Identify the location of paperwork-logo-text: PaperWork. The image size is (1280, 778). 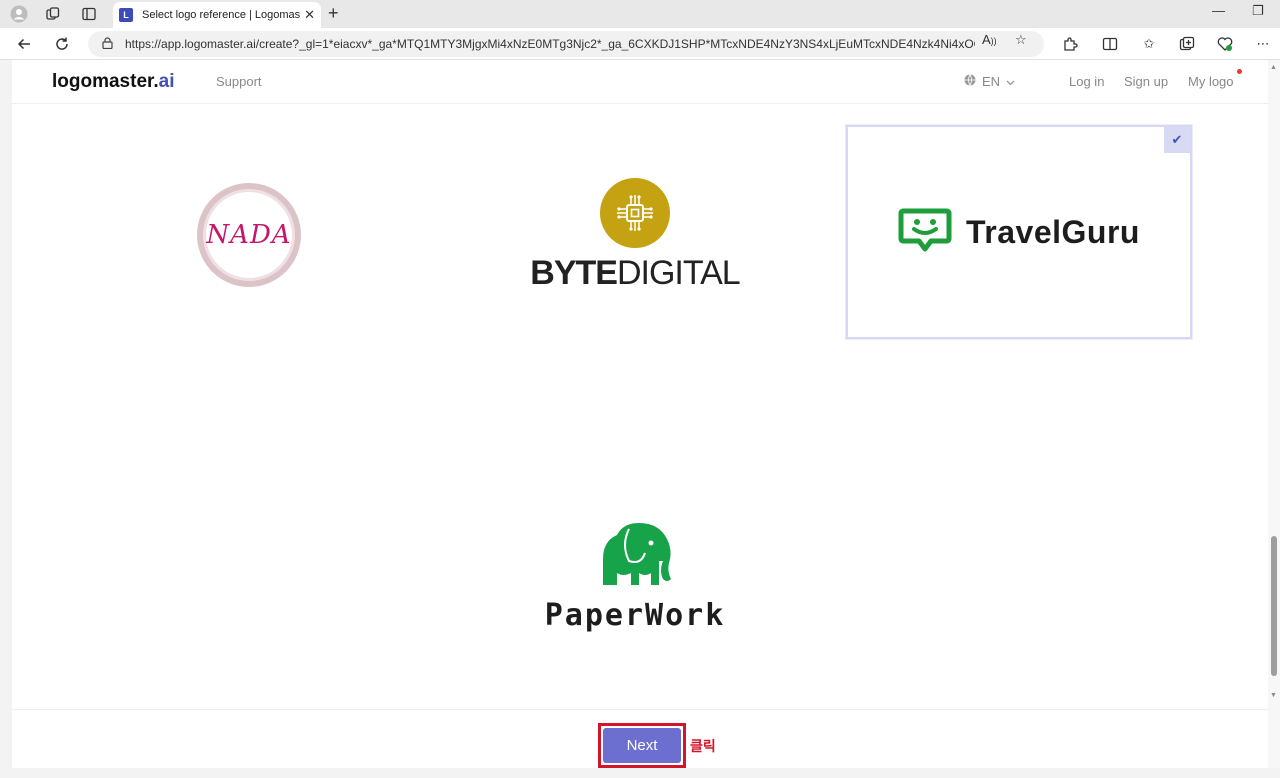
(635, 615).